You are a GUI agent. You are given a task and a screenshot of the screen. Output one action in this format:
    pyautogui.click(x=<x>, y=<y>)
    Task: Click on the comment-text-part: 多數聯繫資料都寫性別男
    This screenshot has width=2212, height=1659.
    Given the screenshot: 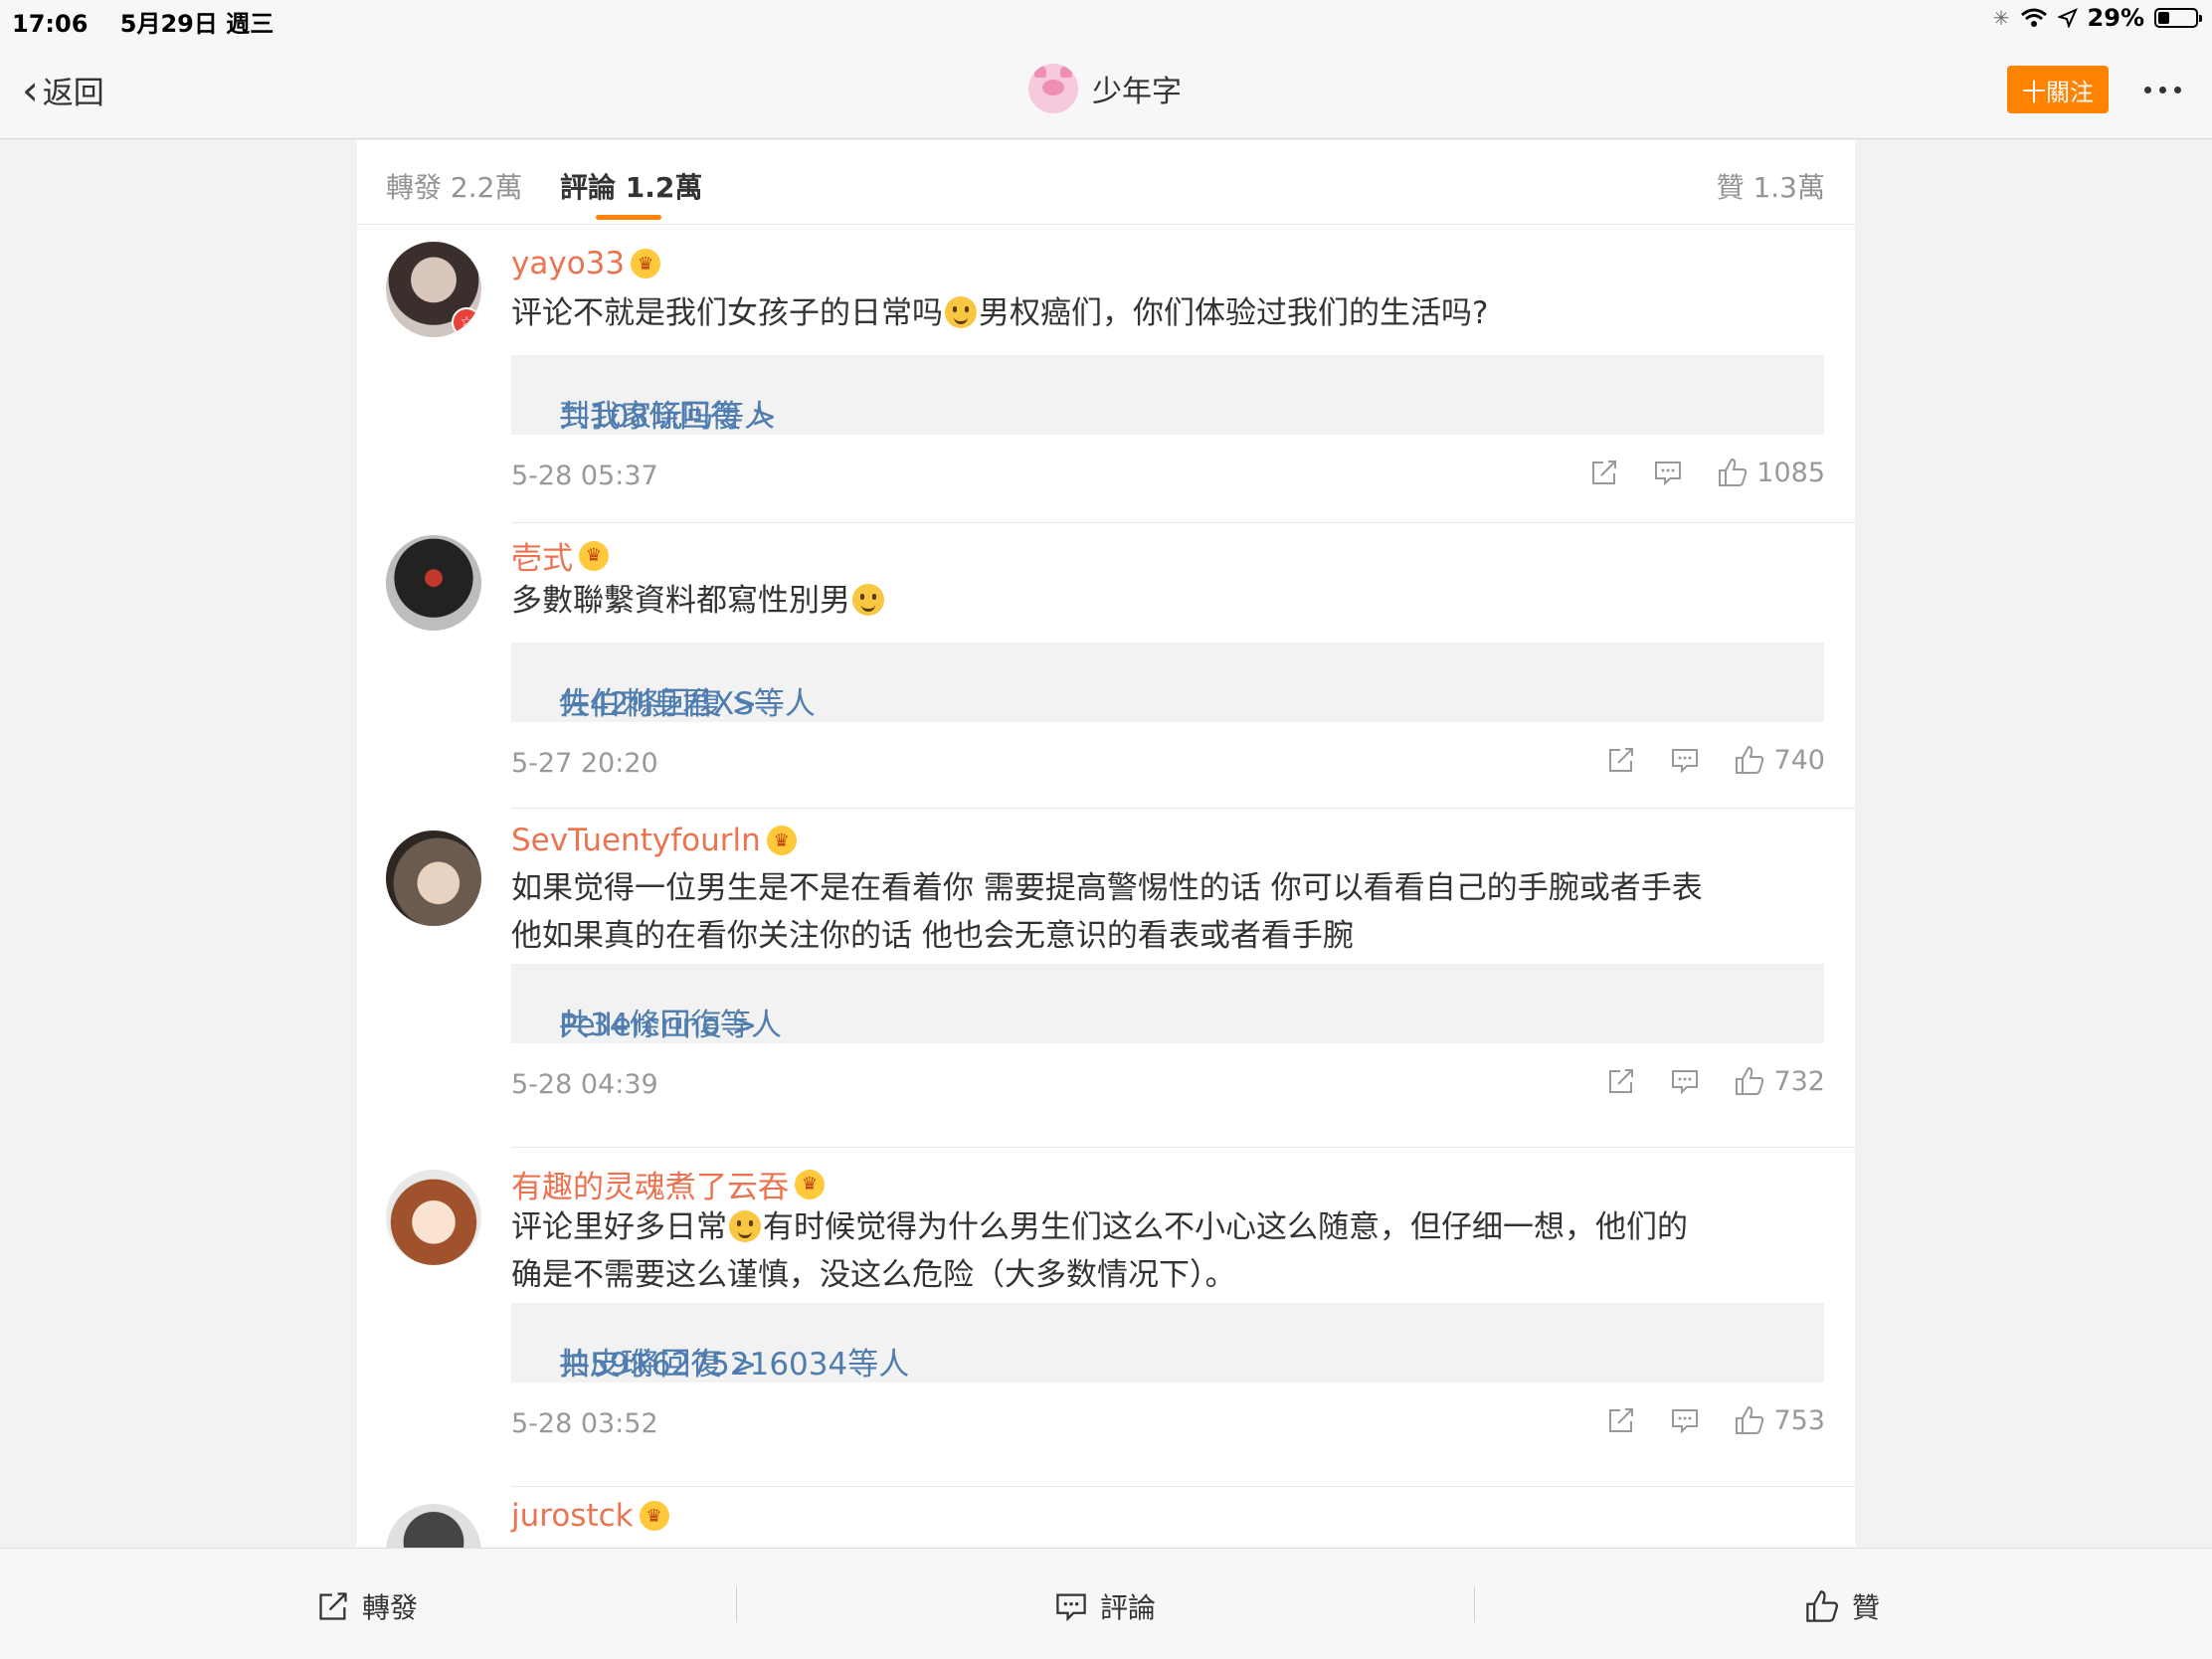 What is the action you would take?
    pyautogui.click(x=680, y=601)
    